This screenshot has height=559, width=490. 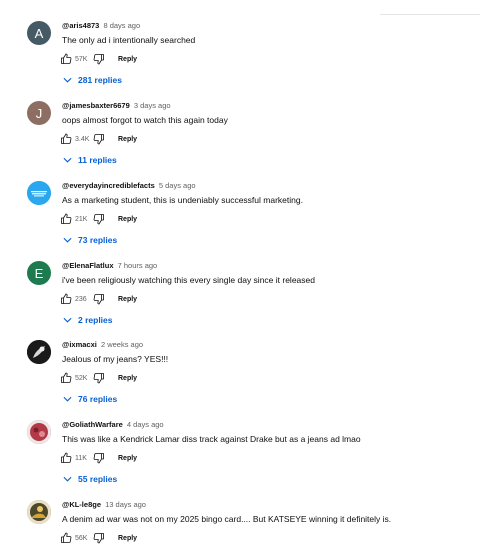 I want to click on comment-text: Jealous of my jeans? YES!!!, so click(x=115, y=359).